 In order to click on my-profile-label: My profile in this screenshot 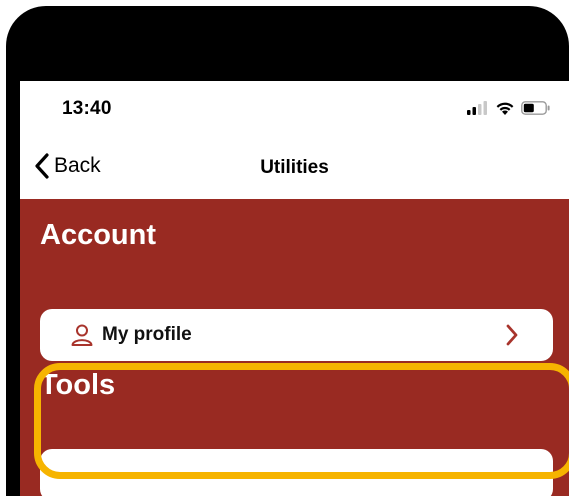, I will do `click(147, 334)`.